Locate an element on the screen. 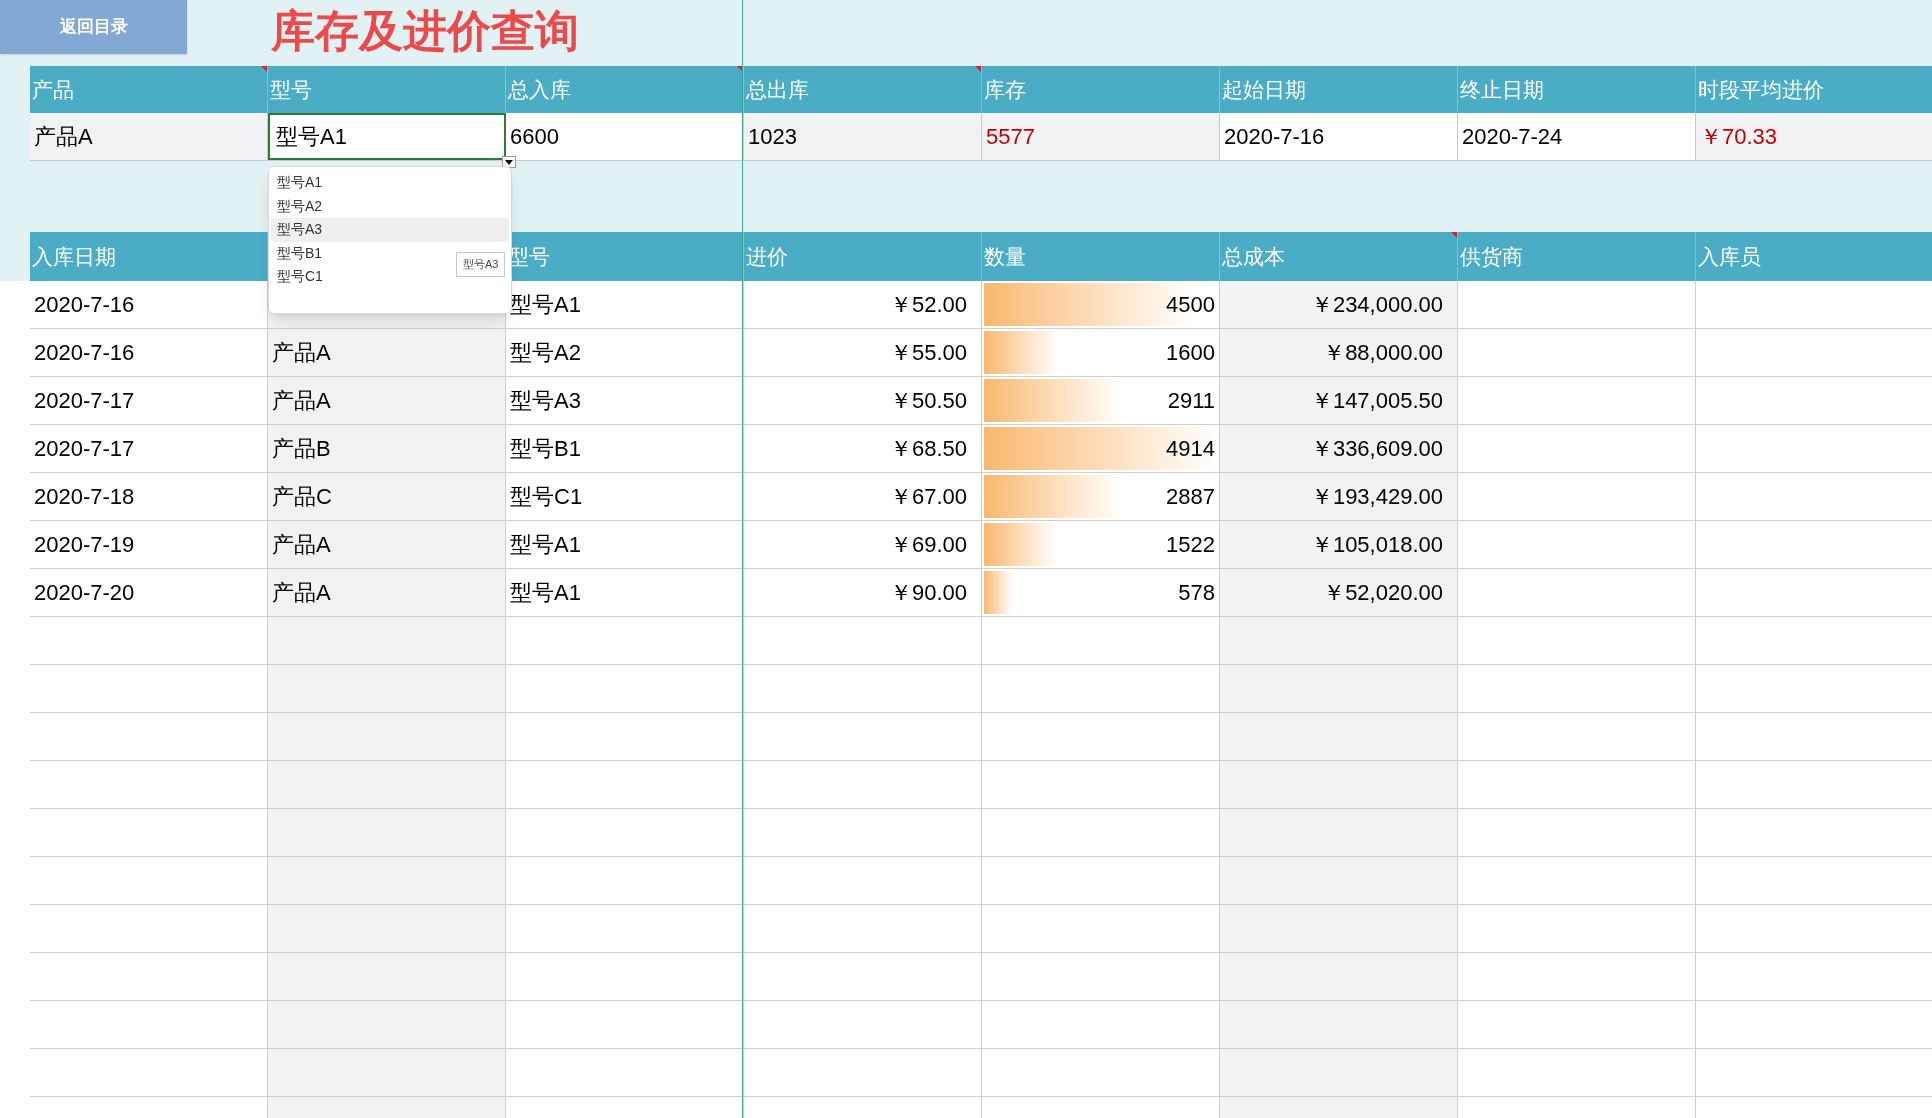  quantity-value: 4914 is located at coordinates (1190, 449).